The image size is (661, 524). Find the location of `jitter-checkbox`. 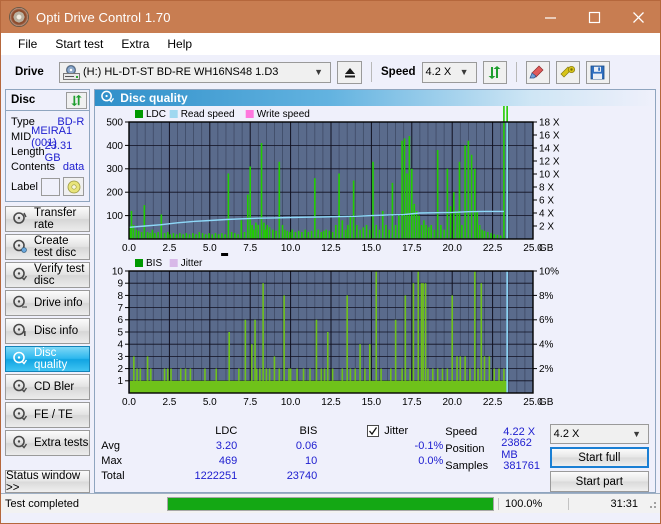

jitter-checkbox is located at coordinates (373, 430).